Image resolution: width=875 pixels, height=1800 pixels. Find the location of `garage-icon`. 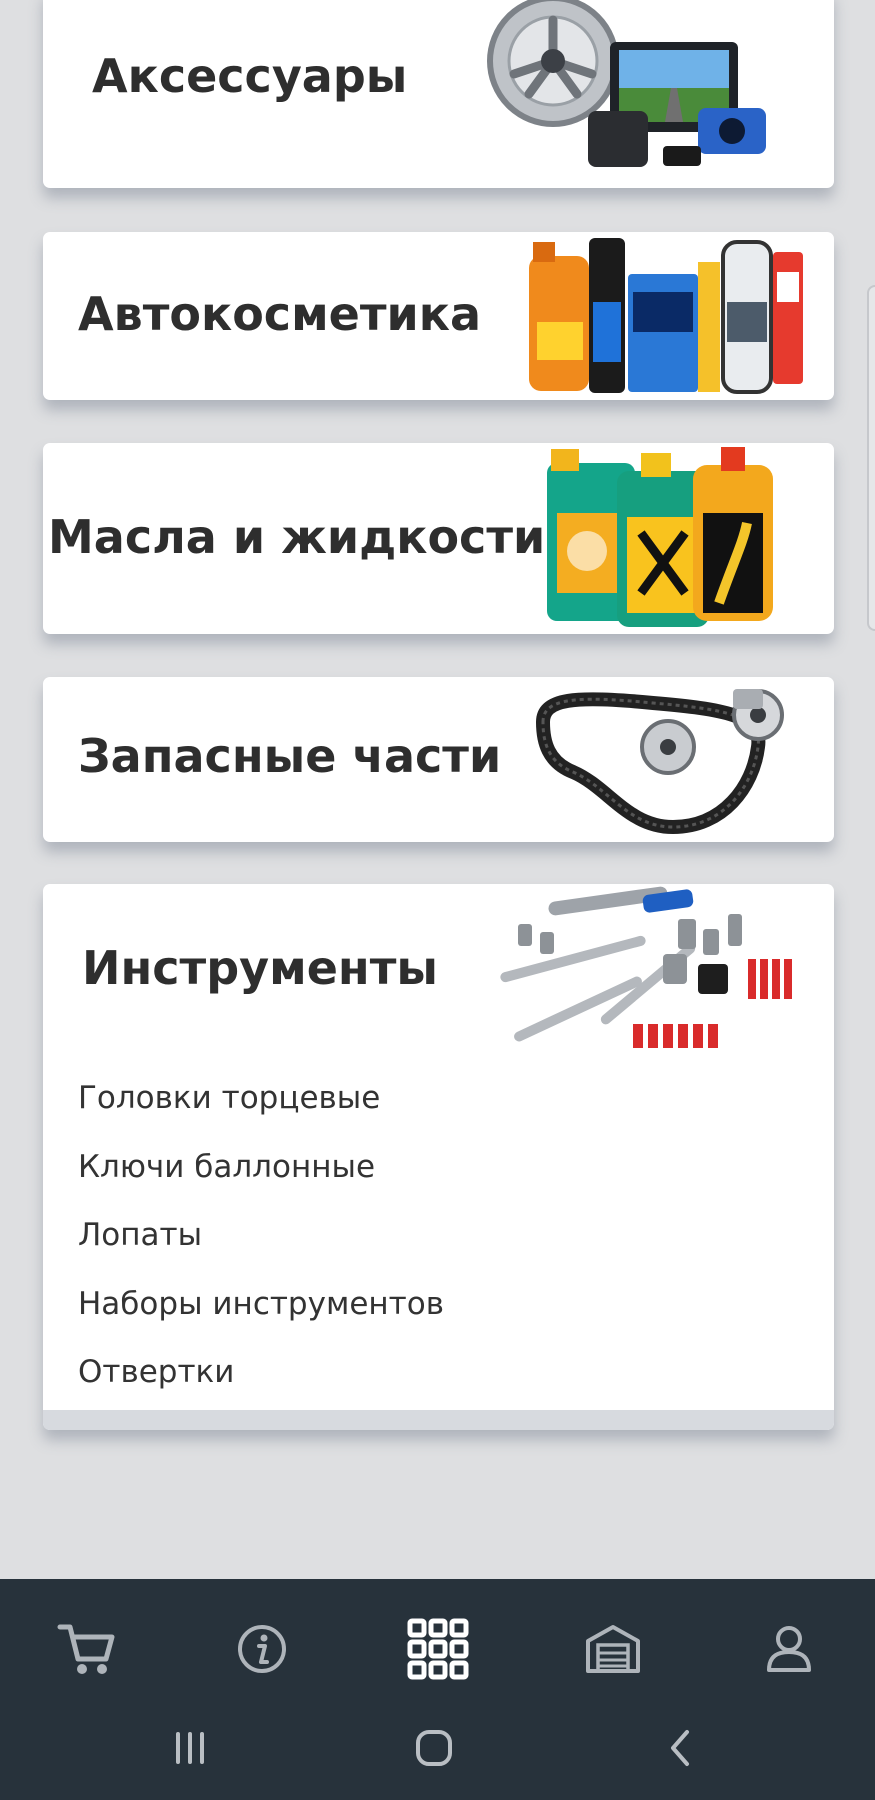

garage-icon is located at coordinates (613, 1649).